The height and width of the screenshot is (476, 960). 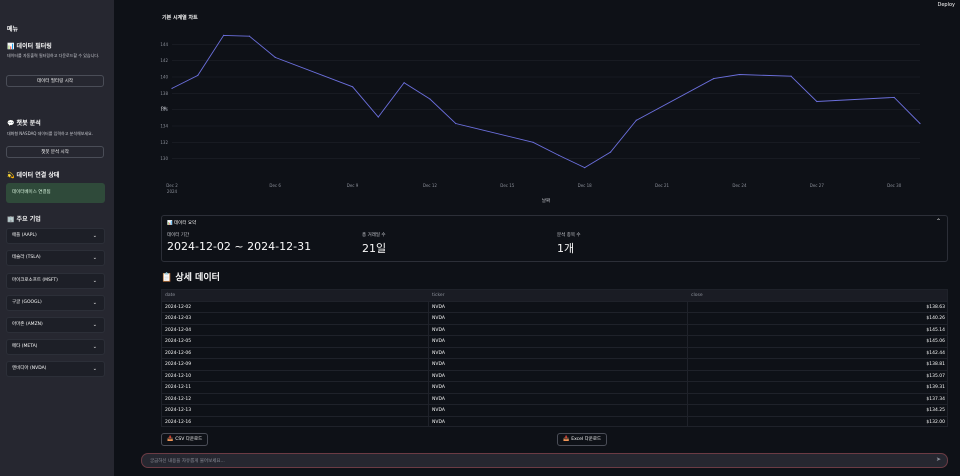 I want to click on table-row: 2024-12-06 NVDA $142.44, so click(x=554, y=353).